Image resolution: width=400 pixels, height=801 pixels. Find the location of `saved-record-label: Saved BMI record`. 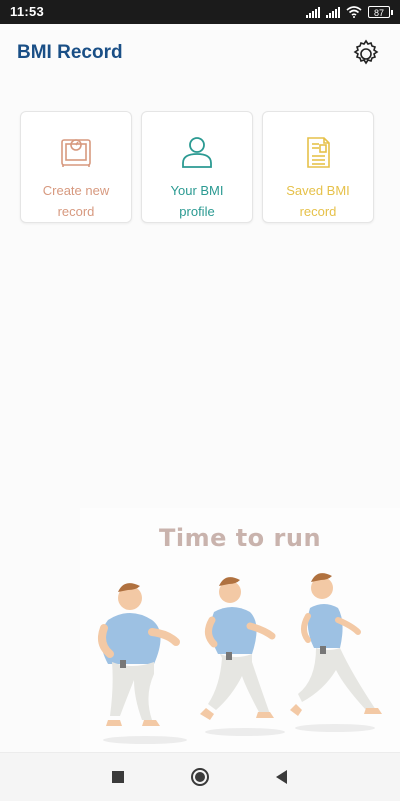

saved-record-label: Saved BMI record is located at coordinates (318, 201).